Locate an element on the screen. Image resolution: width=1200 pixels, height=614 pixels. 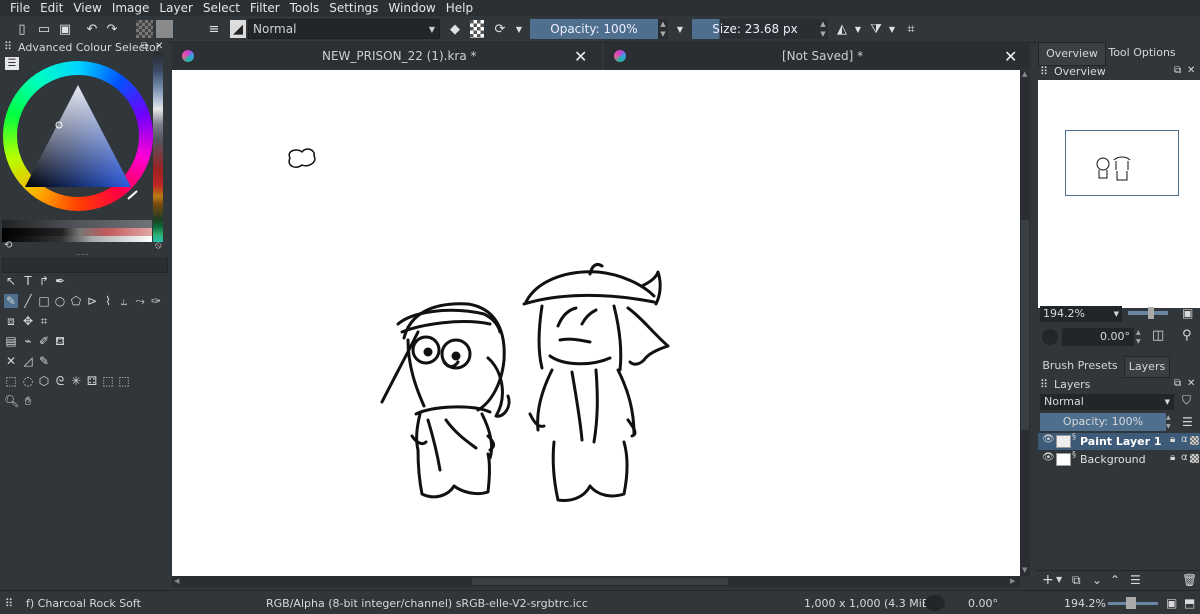
pin-icon: ⚲ is located at coordinates (1187, 335).